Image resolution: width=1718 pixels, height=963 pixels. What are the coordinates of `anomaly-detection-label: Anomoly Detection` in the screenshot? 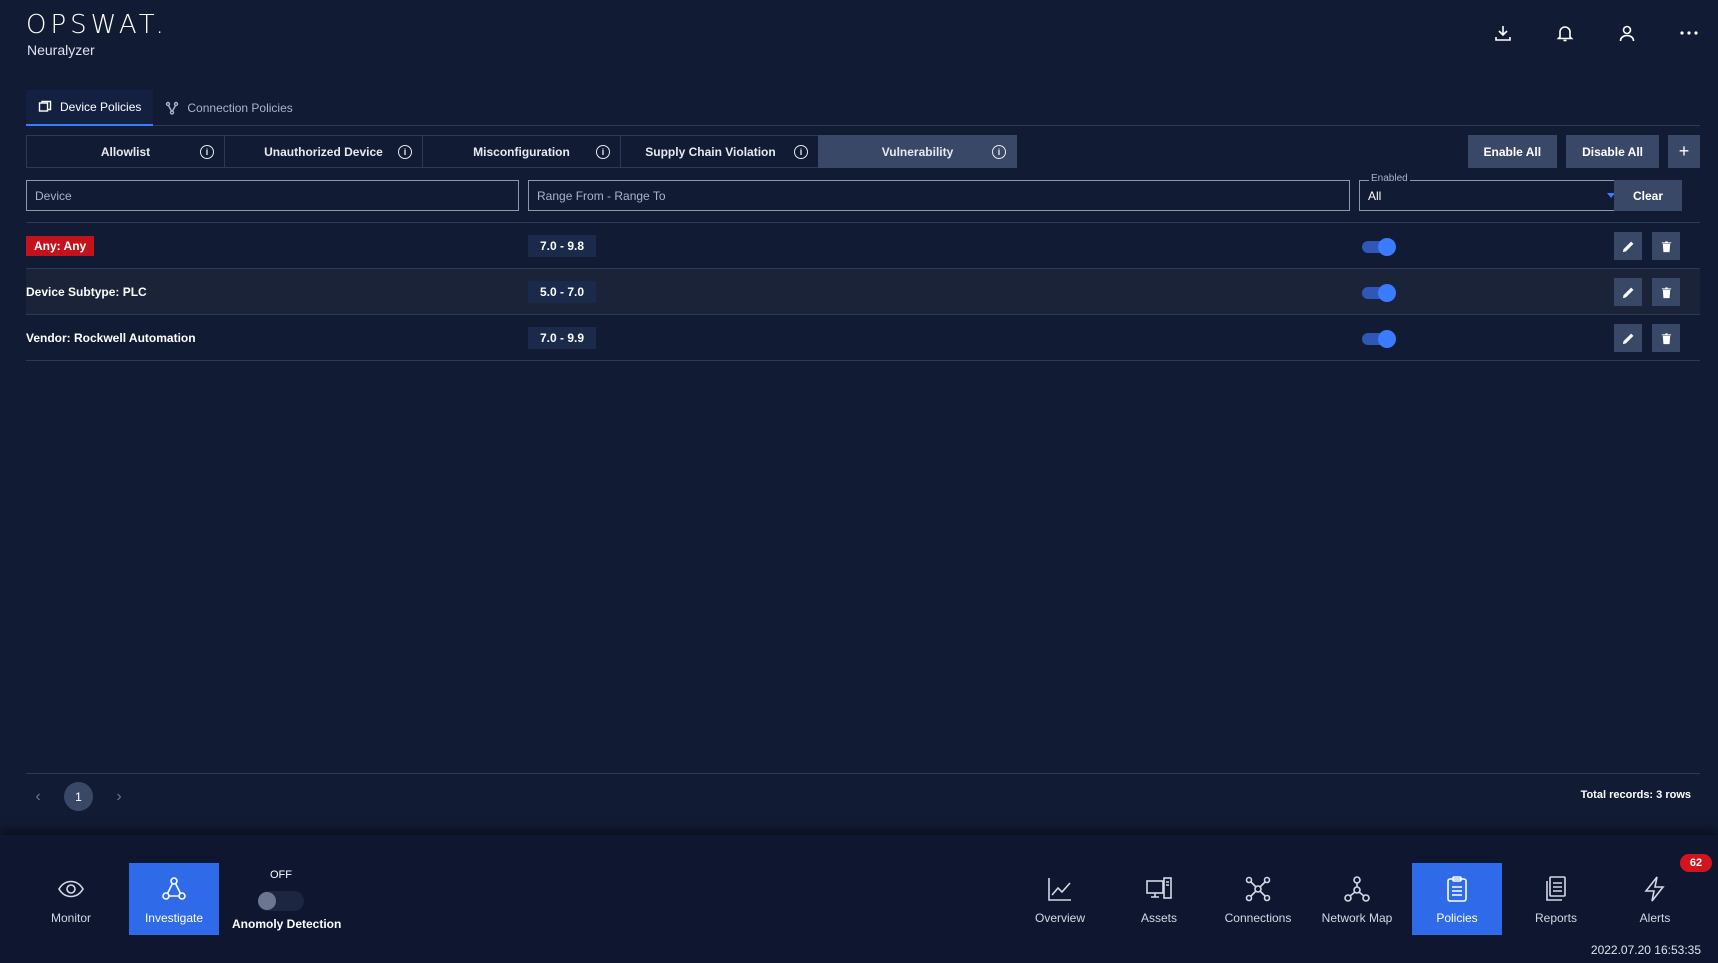 It's located at (287, 924).